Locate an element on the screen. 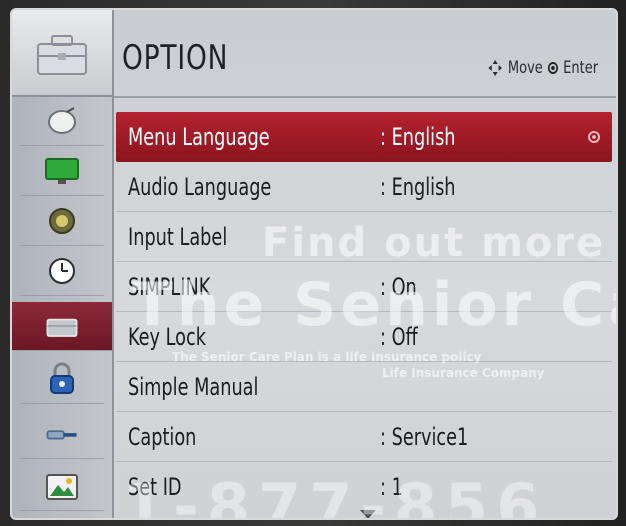  lock-icon is located at coordinates (62, 378).